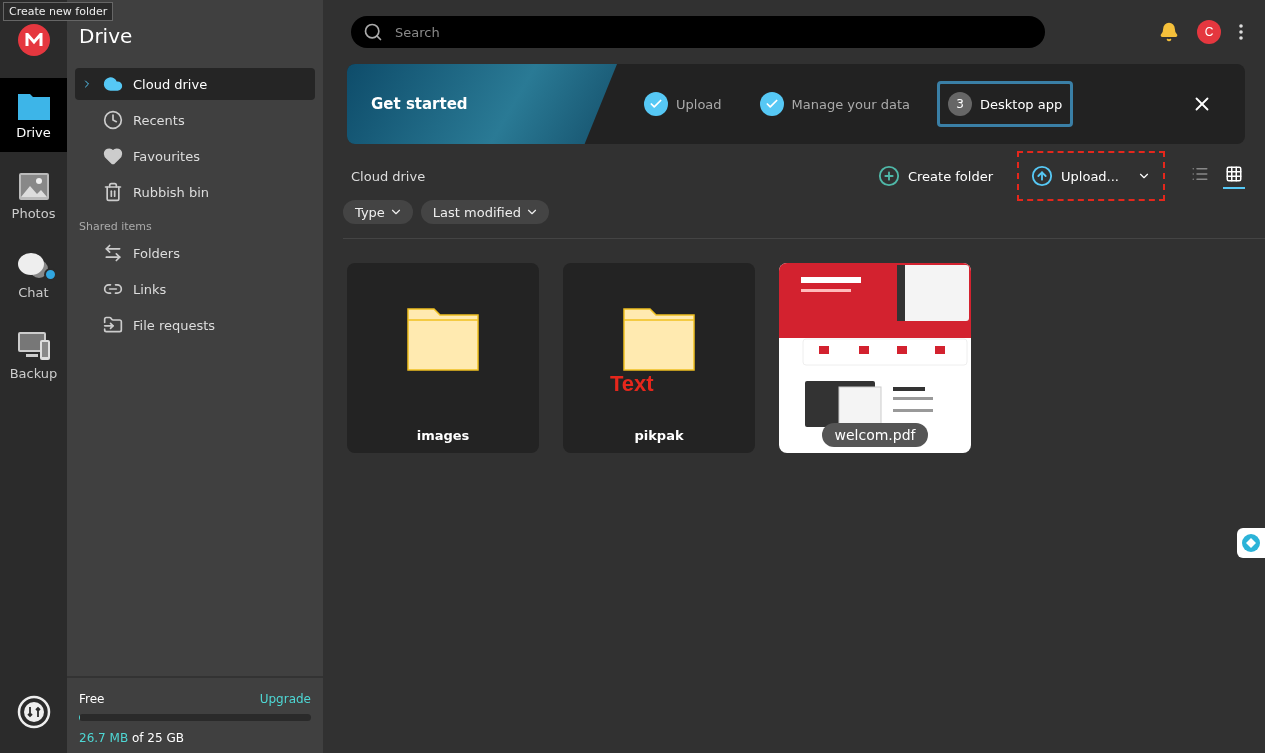  What do you see at coordinates (113, 156) in the screenshot?
I see `heart-icon` at bounding box center [113, 156].